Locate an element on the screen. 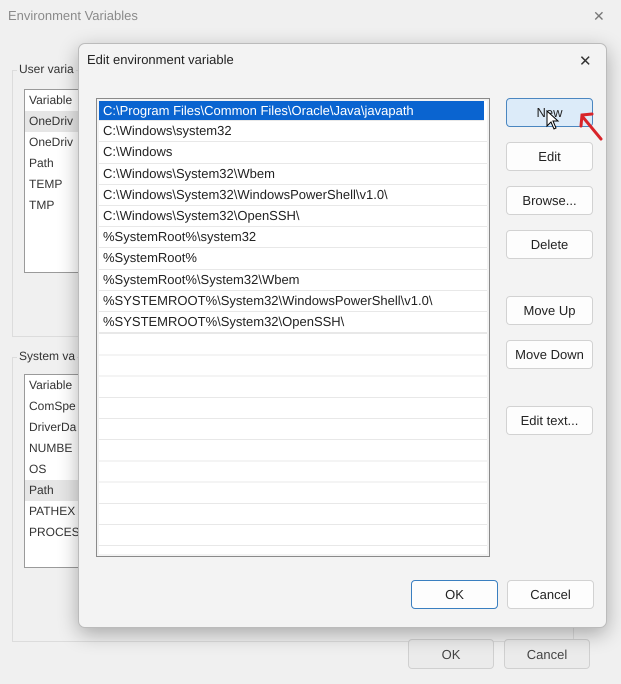  path-entry: C:\Program Files\Common Files\Oracle\Java\javapath is located at coordinates (291, 111).